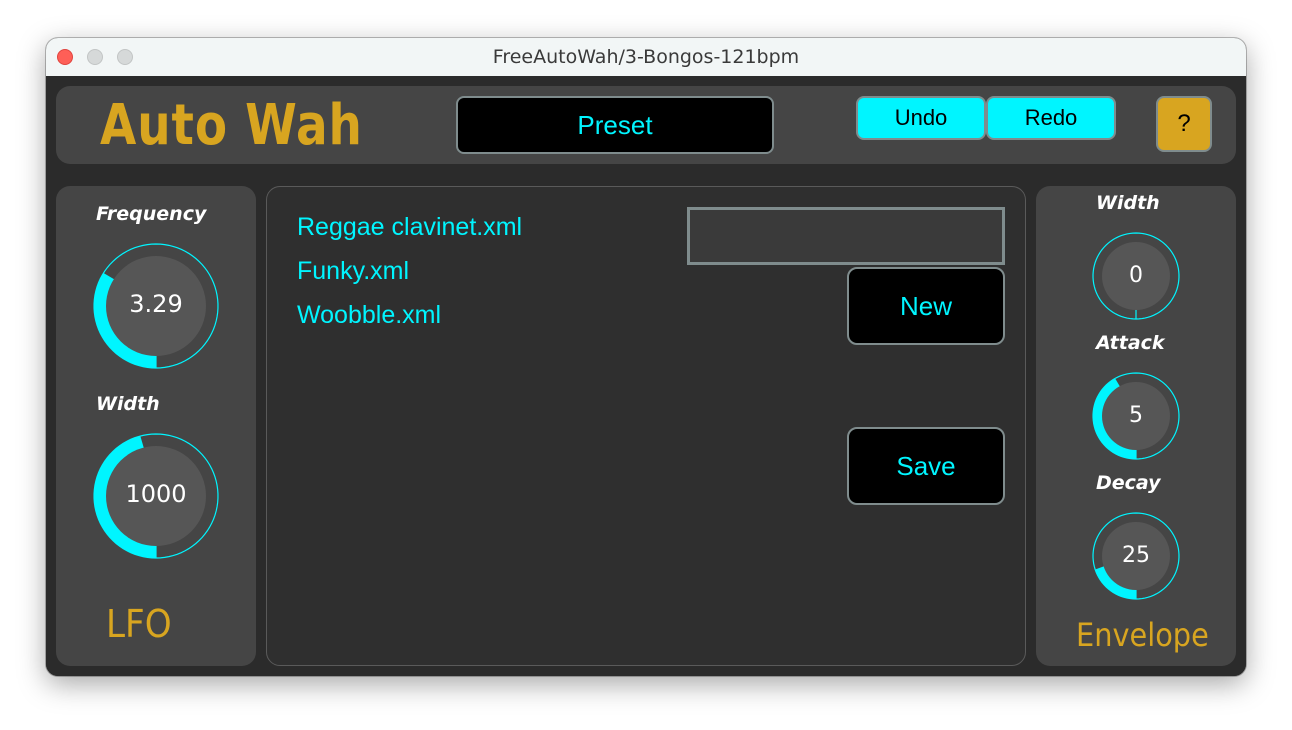 This screenshot has height=730, width=1292. I want to click on app-title: Auto Wah, so click(231, 125).